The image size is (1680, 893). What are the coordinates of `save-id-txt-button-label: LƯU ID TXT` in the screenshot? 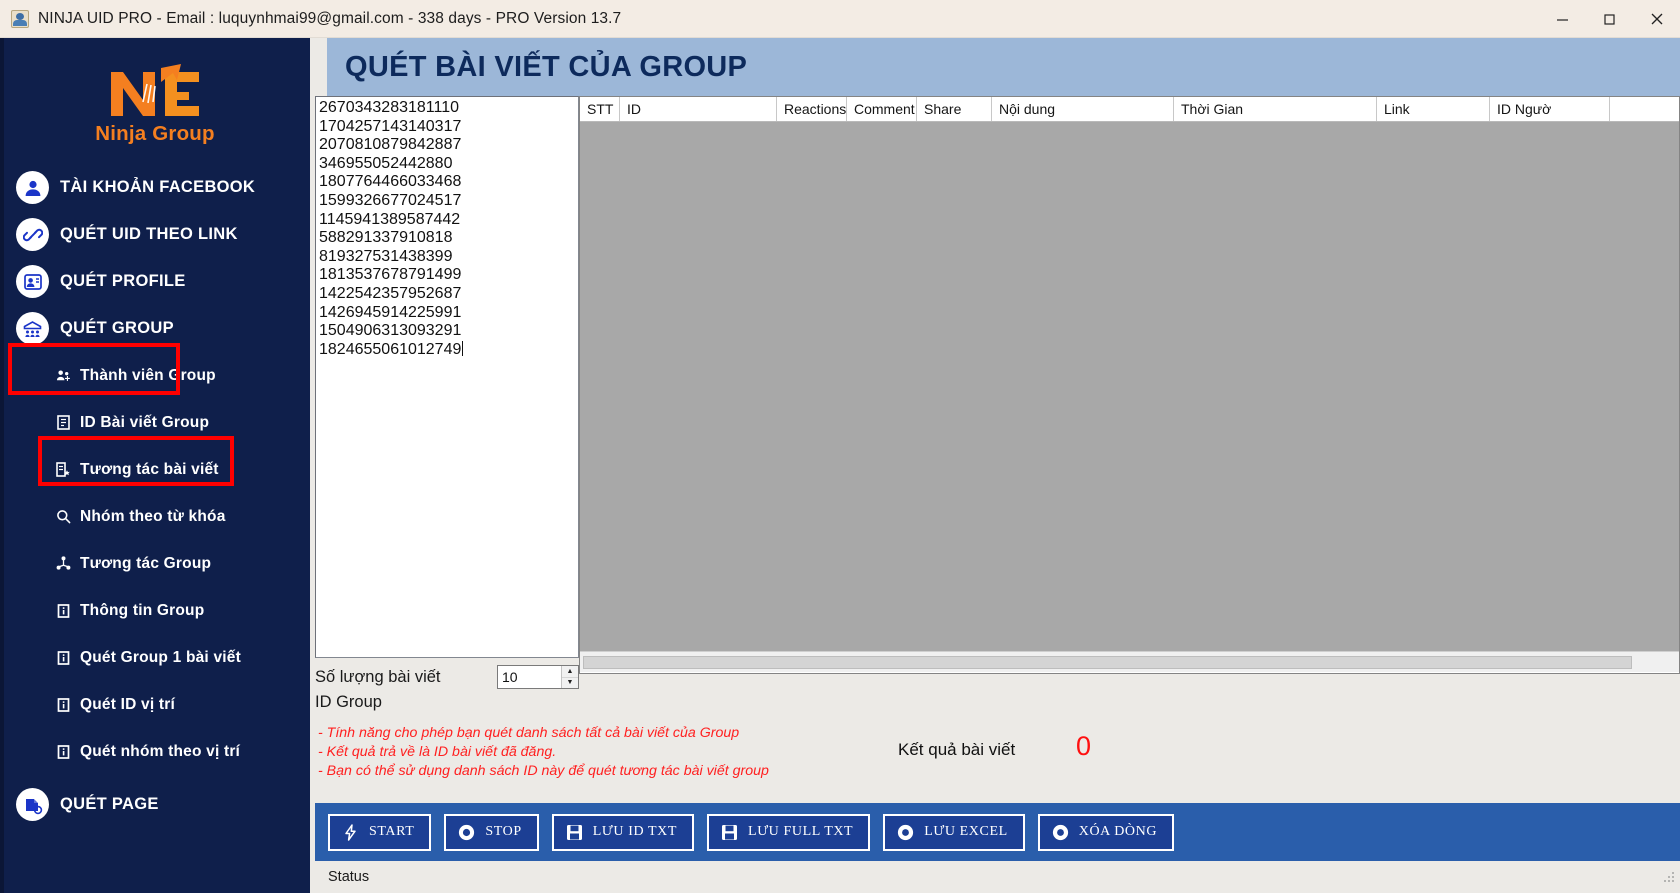 It's located at (635, 831).